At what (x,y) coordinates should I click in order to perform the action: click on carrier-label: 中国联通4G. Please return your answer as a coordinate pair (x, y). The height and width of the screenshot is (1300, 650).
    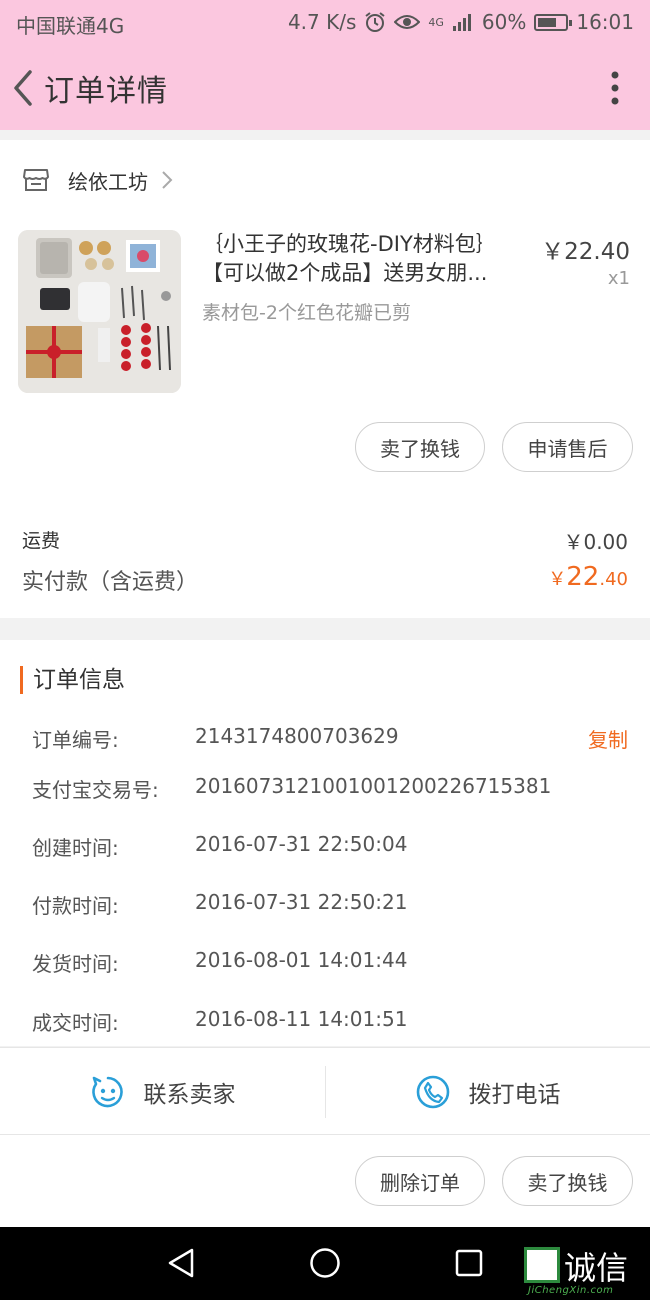
    Looking at the image, I should click on (70, 26).